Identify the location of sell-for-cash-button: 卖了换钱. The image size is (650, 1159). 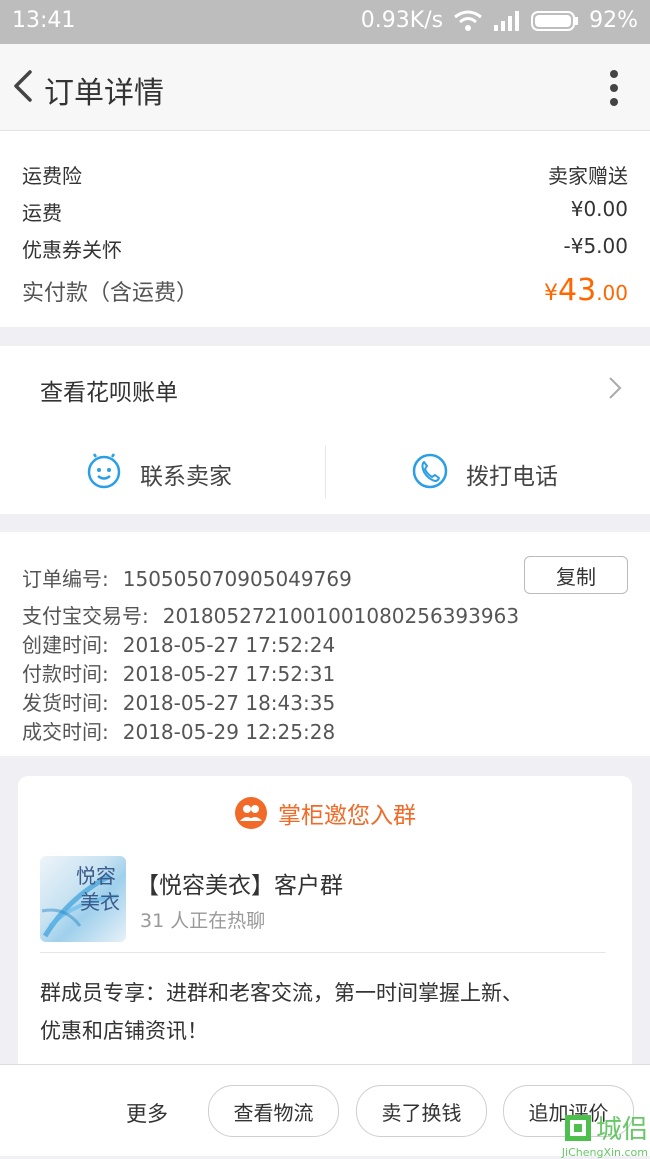
(421, 1111).